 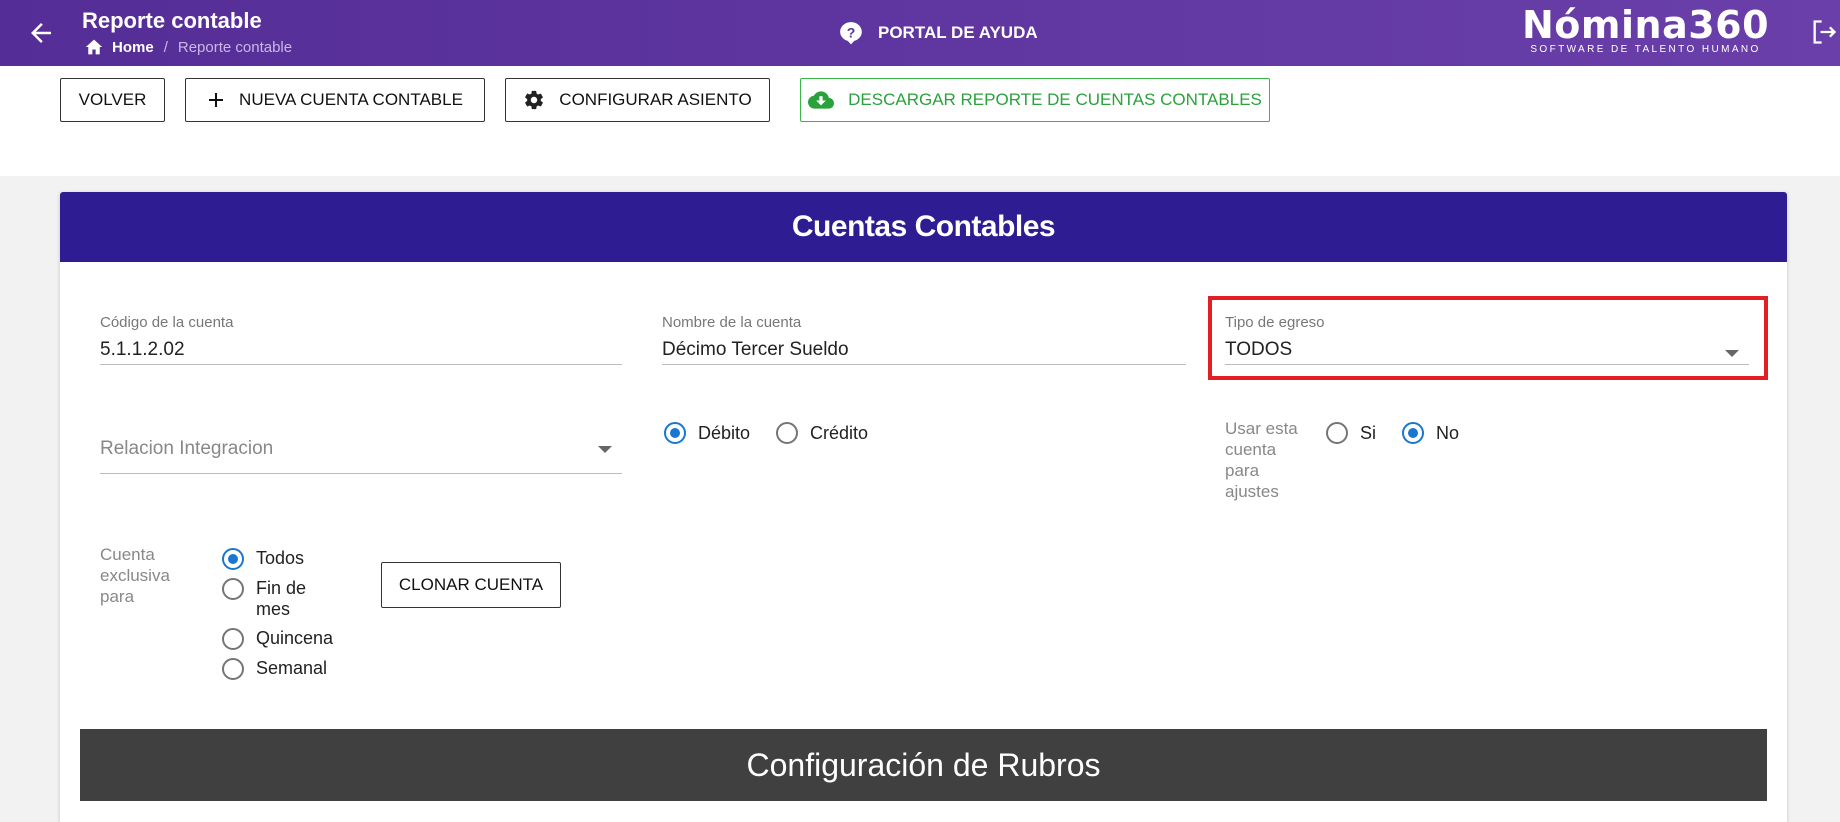 What do you see at coordinates (534, 100) in the screenshot?
I see `gear-icon` at bounding box center [534, 100].